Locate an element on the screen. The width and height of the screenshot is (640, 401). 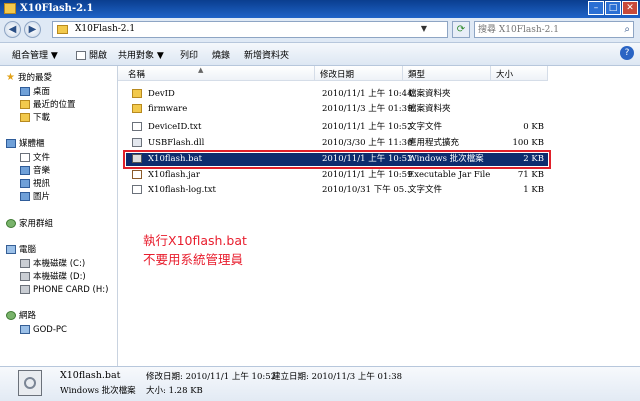
nav-label: 桌面 is located at coordinates (42, 92).